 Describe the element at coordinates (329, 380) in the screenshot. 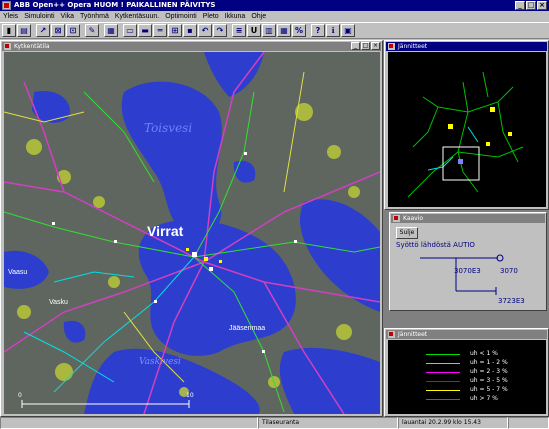

I see `lake-southeast` at that location.